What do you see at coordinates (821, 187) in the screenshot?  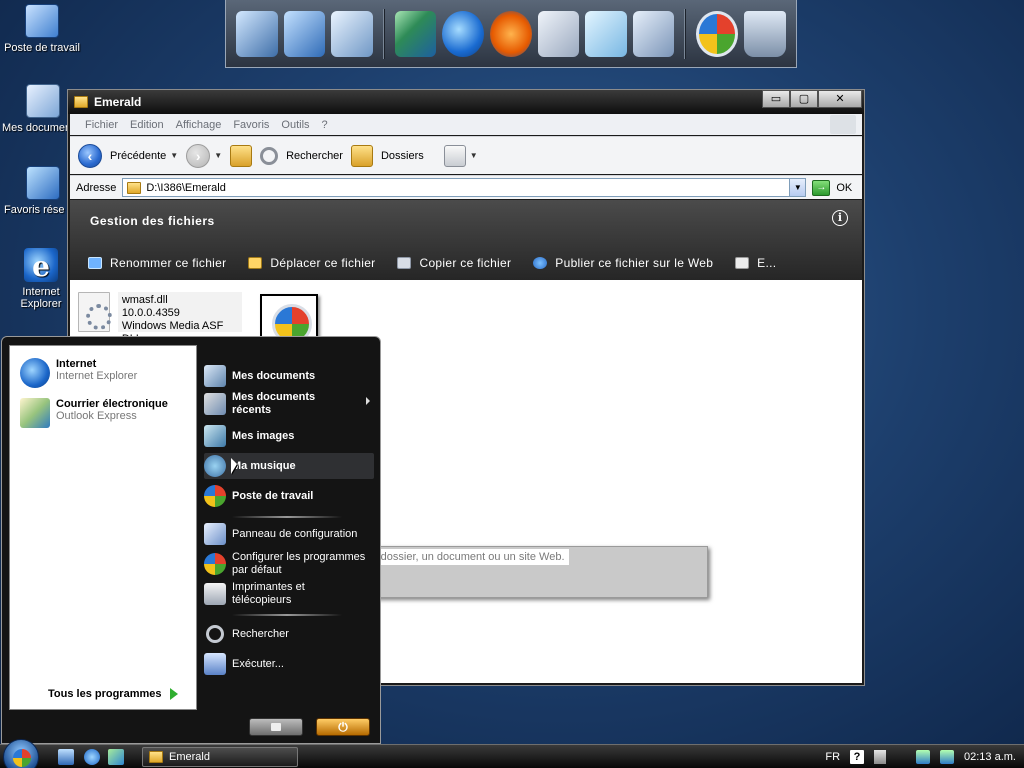 I see `go-arrow-icon: →` at bounding box center [821, 187].